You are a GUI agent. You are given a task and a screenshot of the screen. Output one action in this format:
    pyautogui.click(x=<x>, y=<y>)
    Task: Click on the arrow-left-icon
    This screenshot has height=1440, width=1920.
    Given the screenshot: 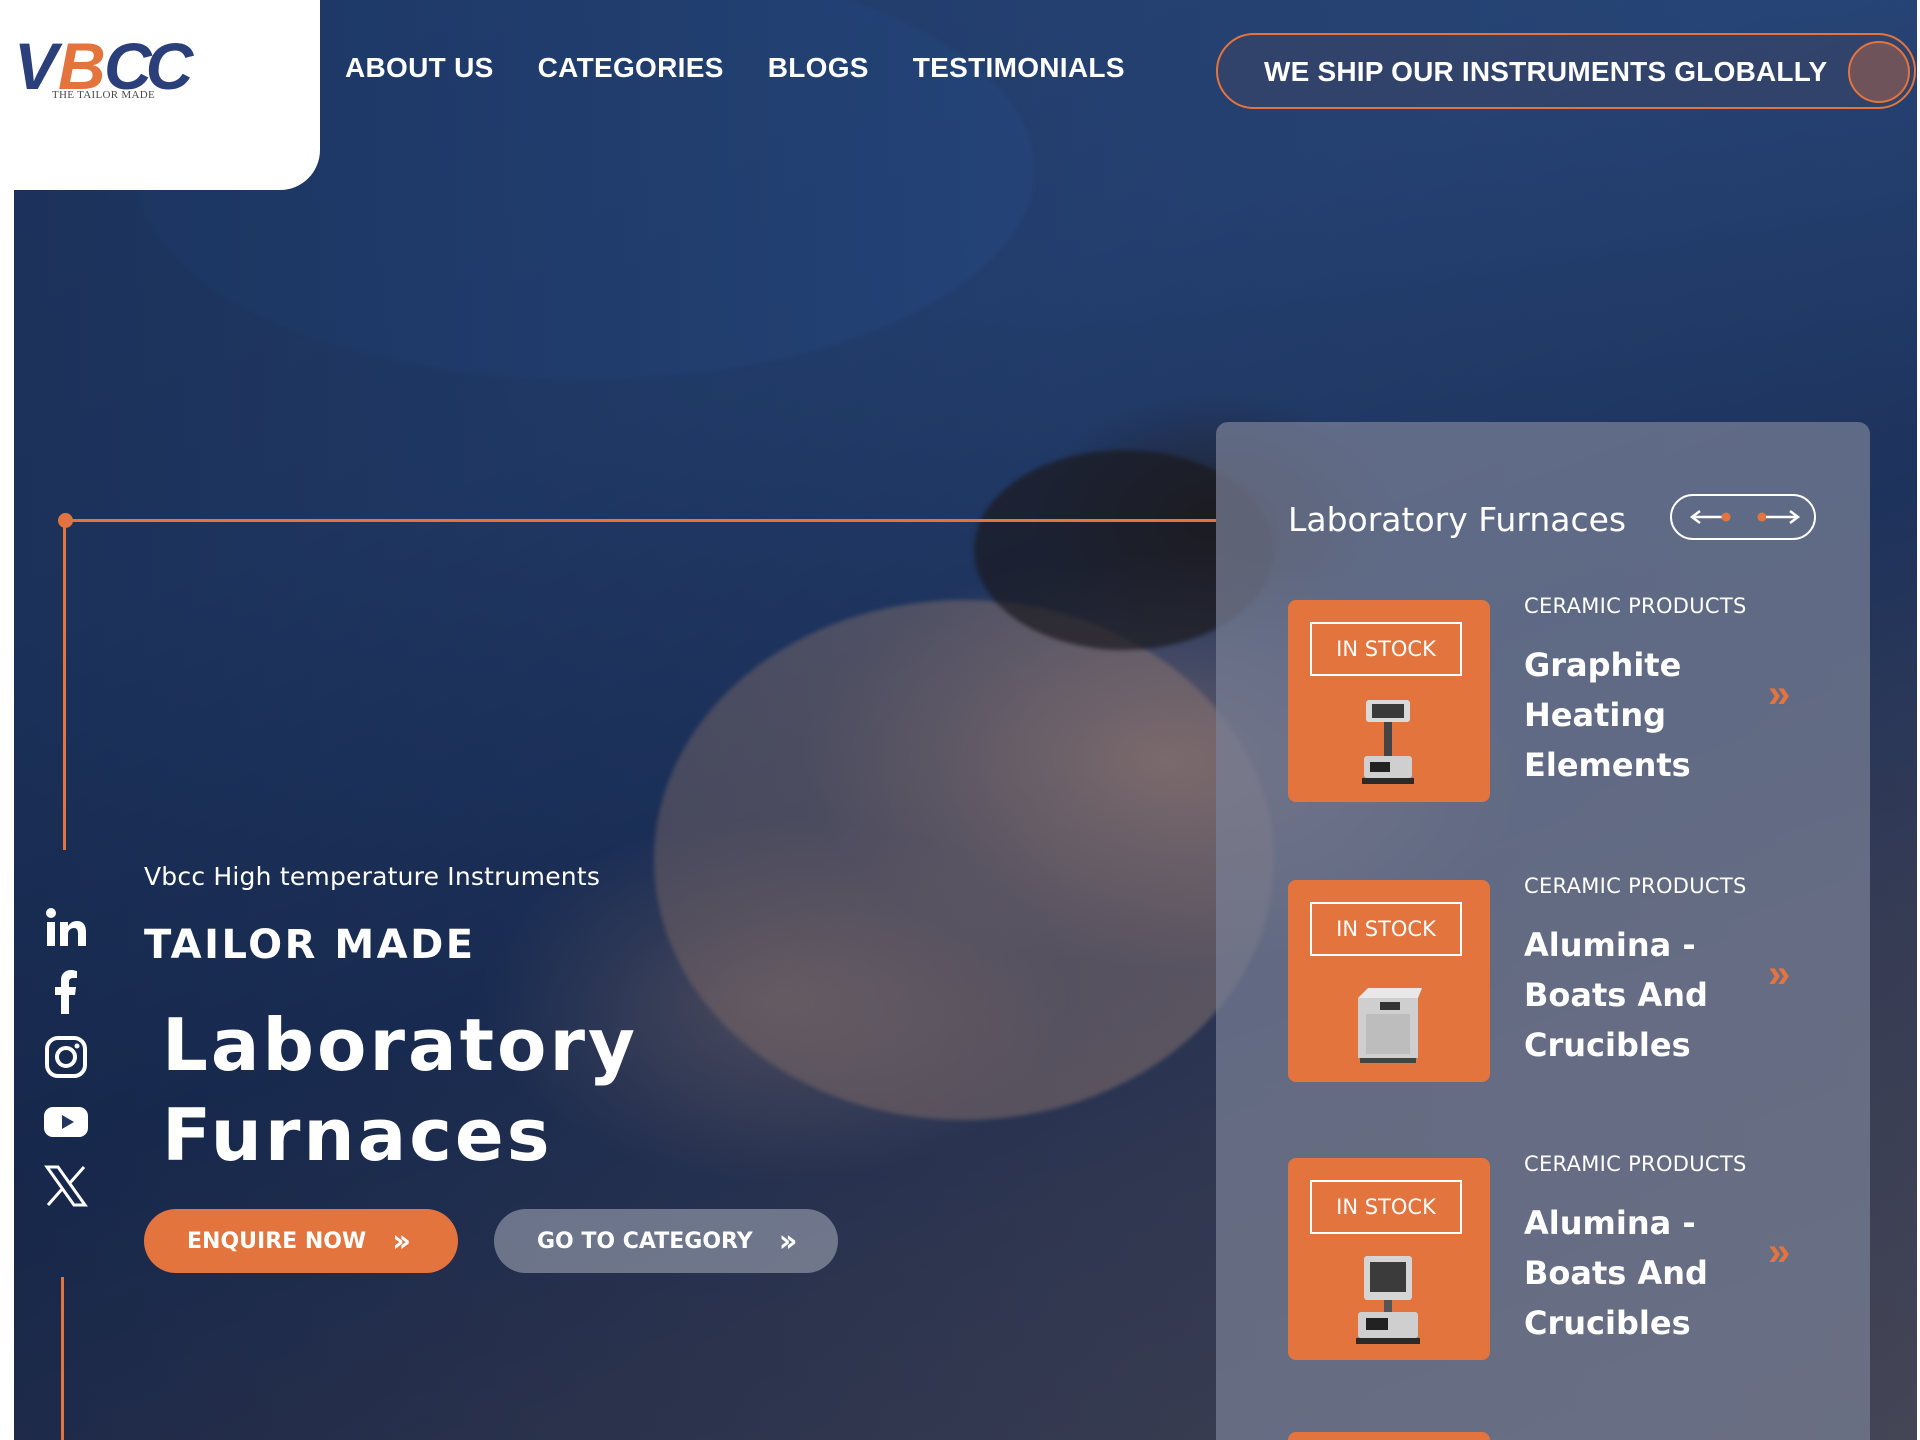 What is the action you would take?
    pyautogui.click(x=1712, y=517)
    